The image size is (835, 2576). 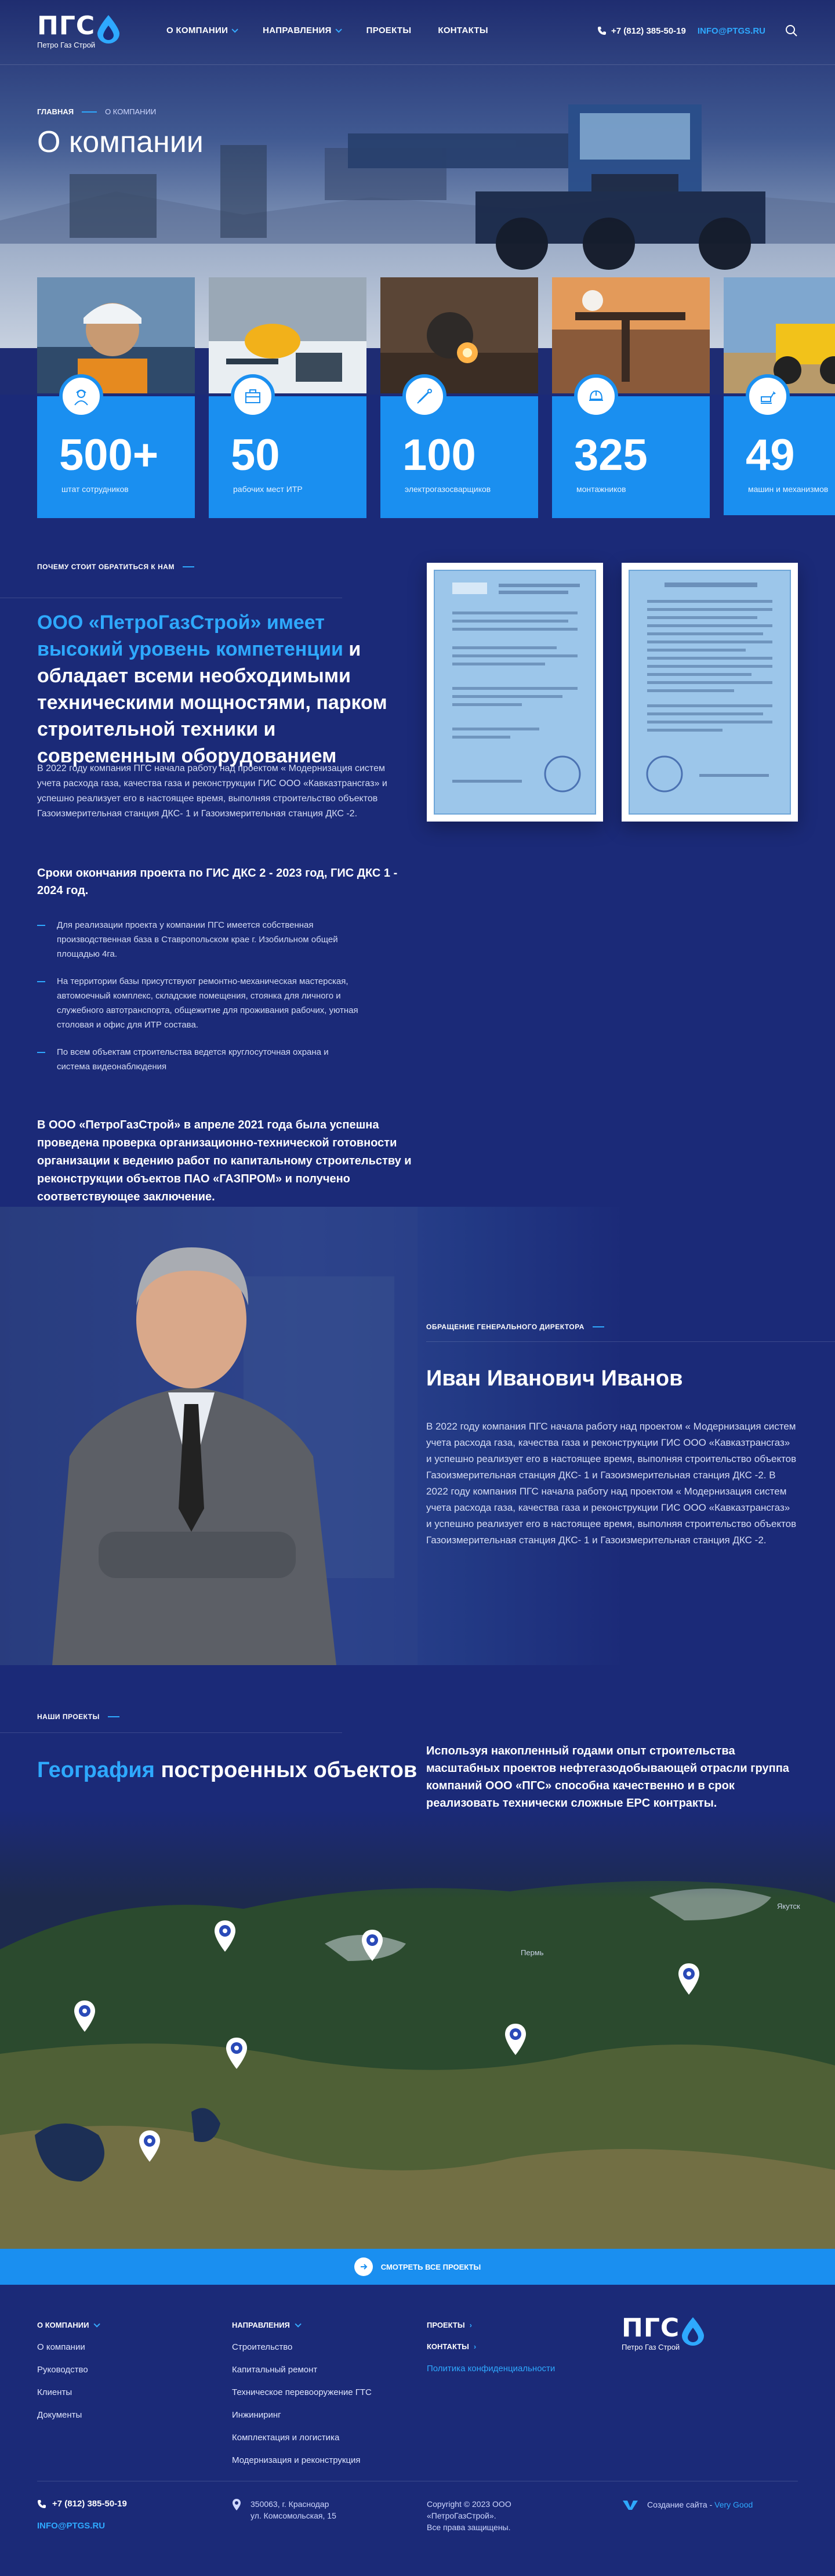 I want to click on divider, so click(x=631, y=1341).